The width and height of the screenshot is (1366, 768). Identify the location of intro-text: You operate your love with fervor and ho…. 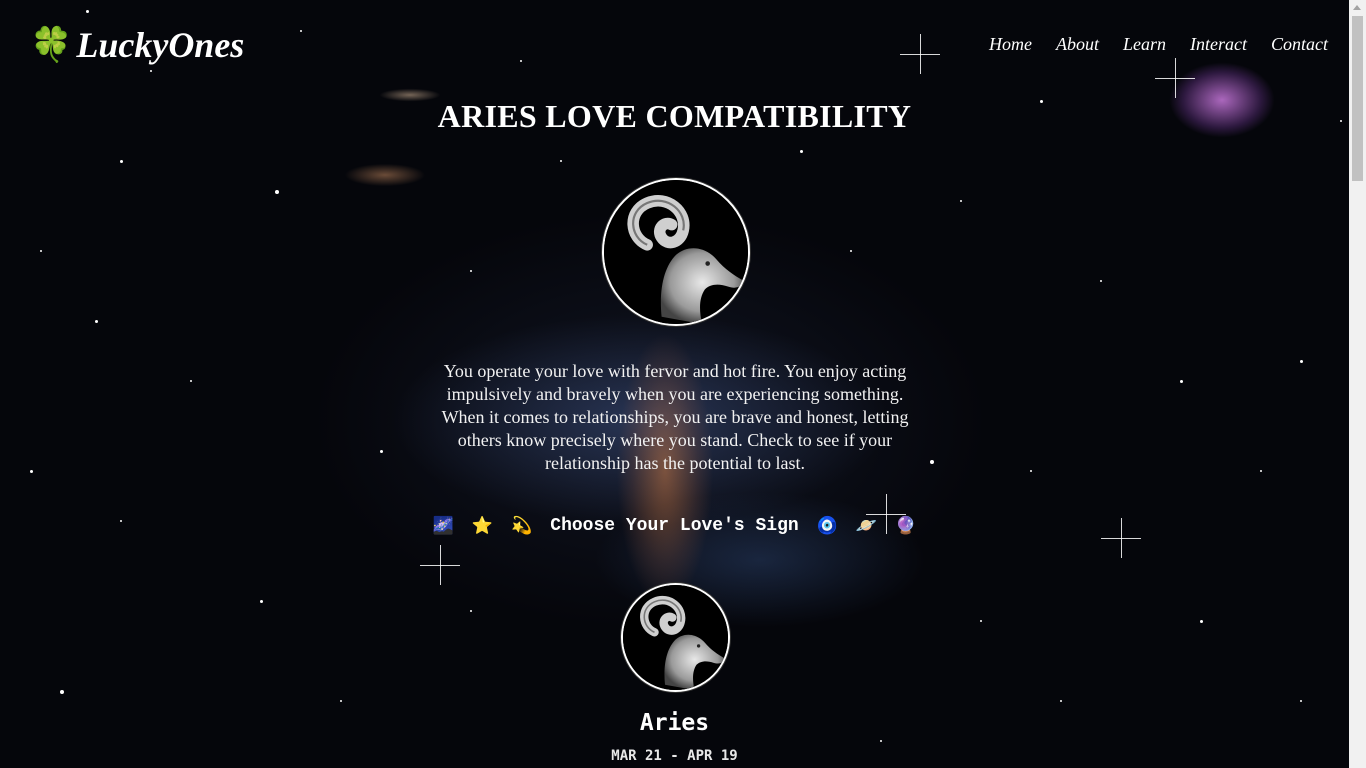
(675, 417).